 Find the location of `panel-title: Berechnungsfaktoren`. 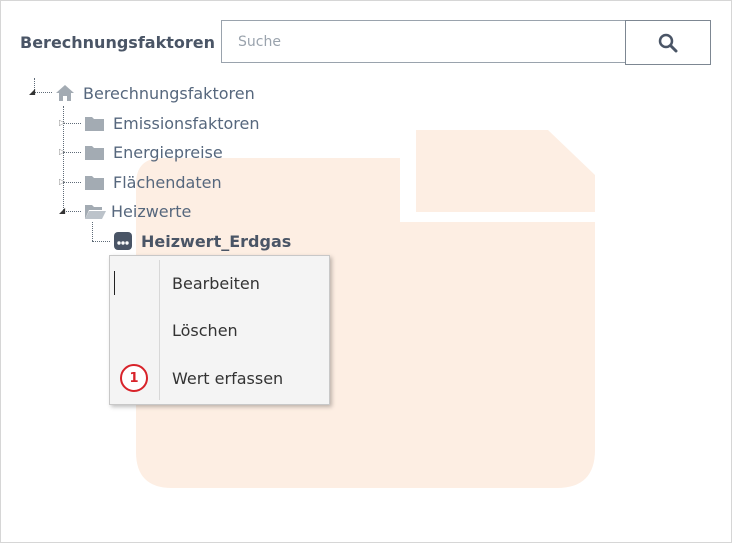

panel-title: Berechnungsfaktoren is located at coordinates (117, 42).